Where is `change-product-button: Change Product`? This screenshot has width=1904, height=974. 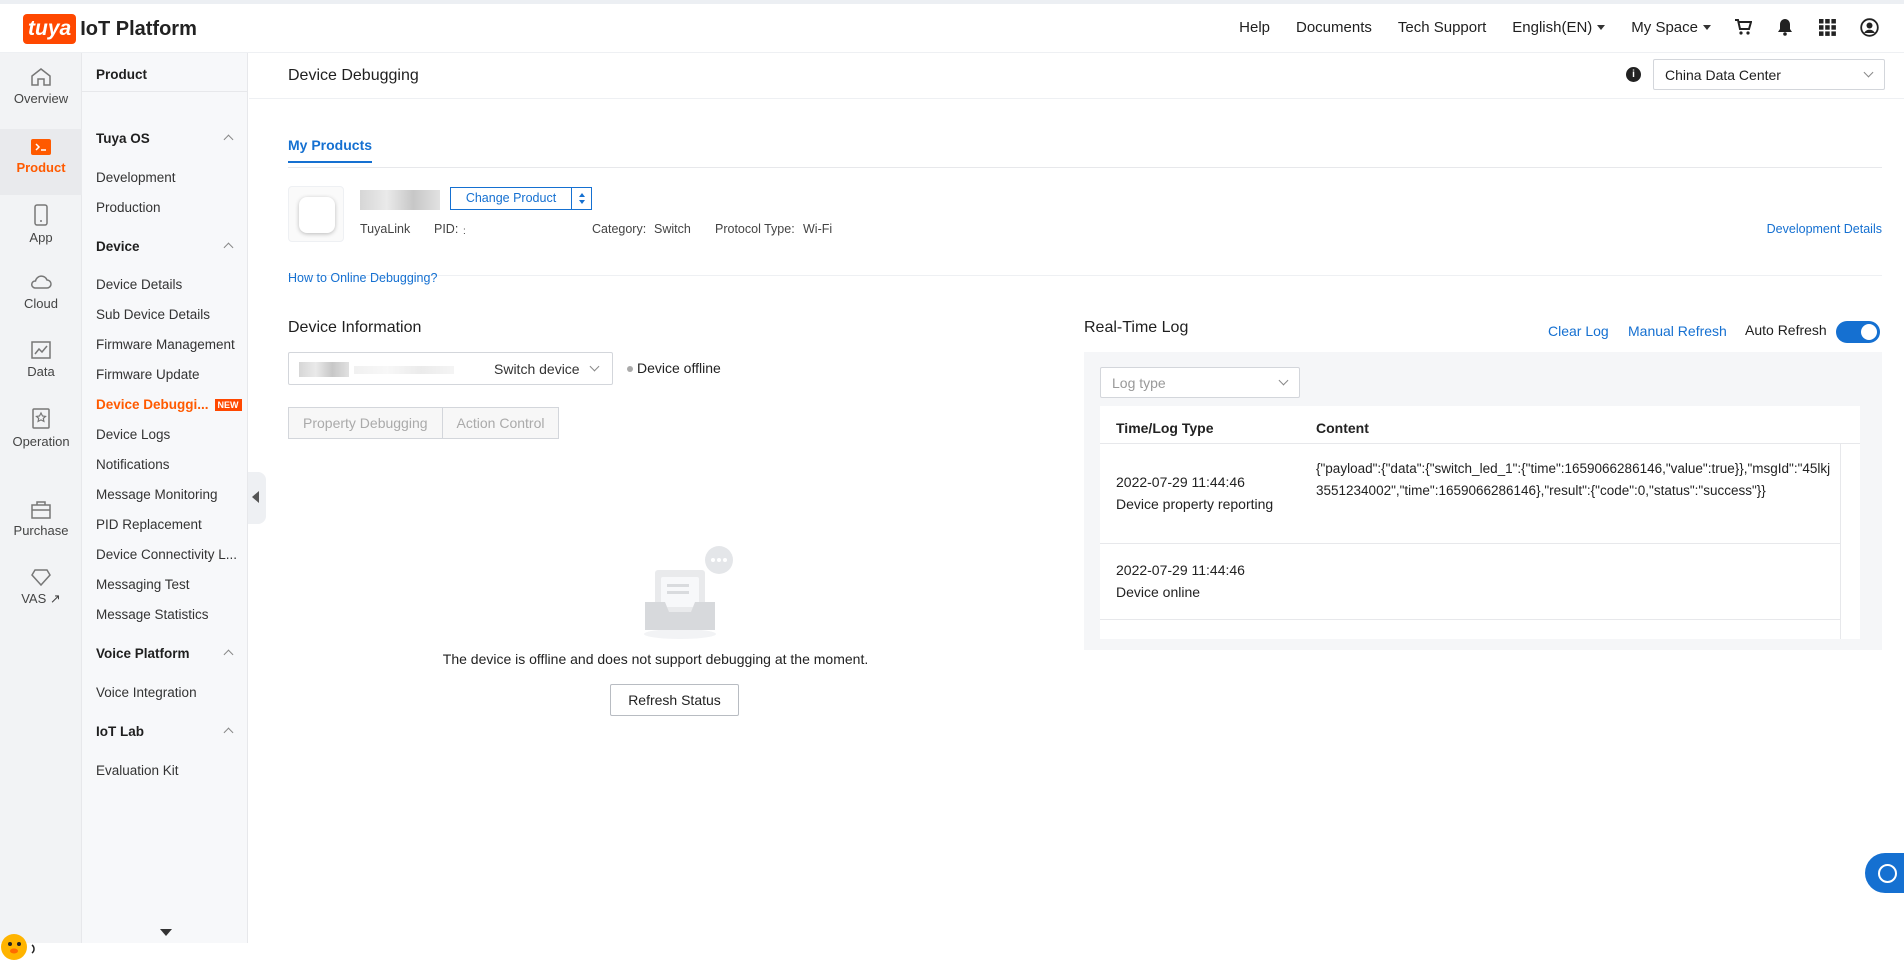 change-product-button: Change Product is located at coordinates (511, 198).